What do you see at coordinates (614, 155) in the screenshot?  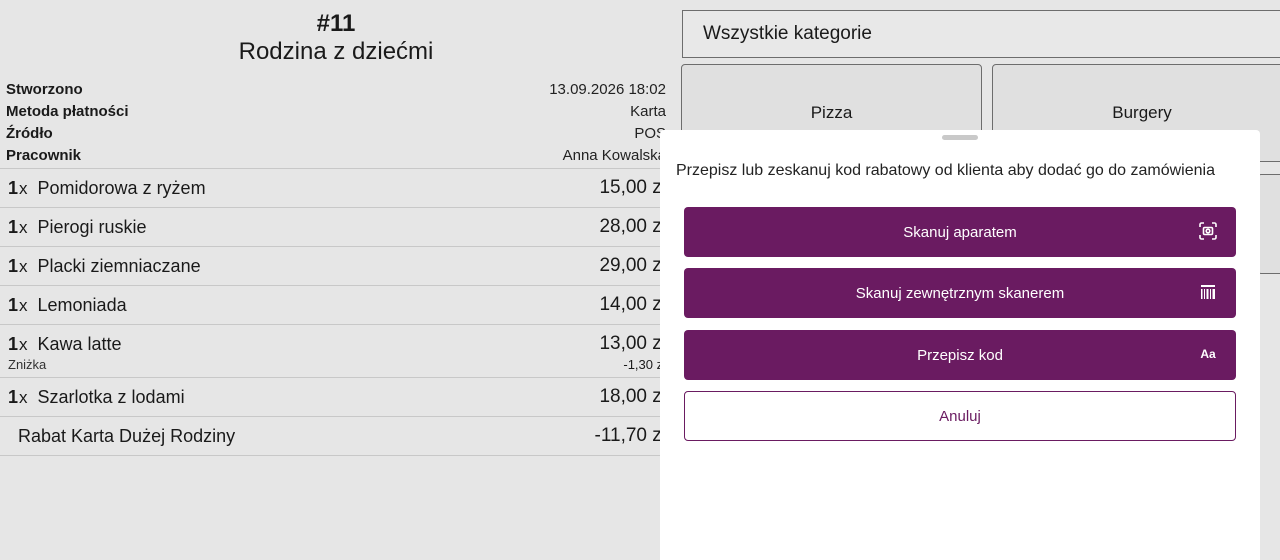 I see `meta-value: Anna Kowalska` at bounding box center [614, 155].